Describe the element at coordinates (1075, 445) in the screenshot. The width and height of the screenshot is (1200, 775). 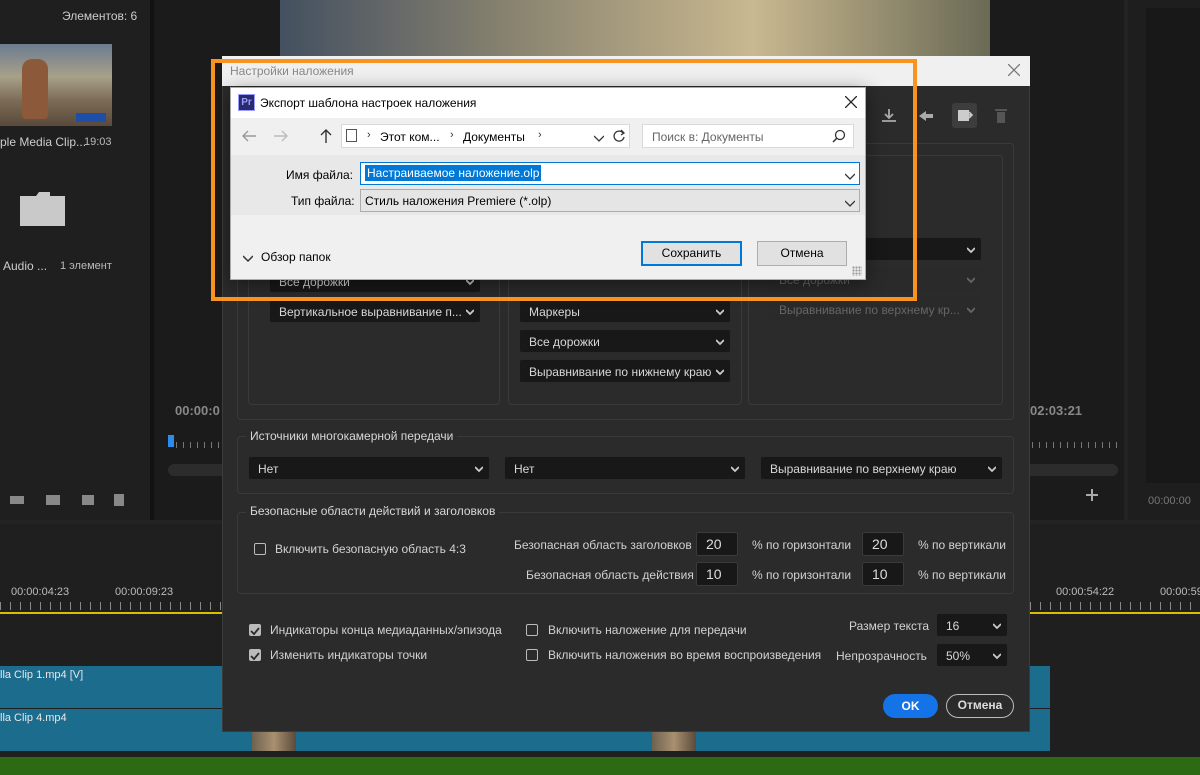
I see `monitor-ruler-right` at that location.